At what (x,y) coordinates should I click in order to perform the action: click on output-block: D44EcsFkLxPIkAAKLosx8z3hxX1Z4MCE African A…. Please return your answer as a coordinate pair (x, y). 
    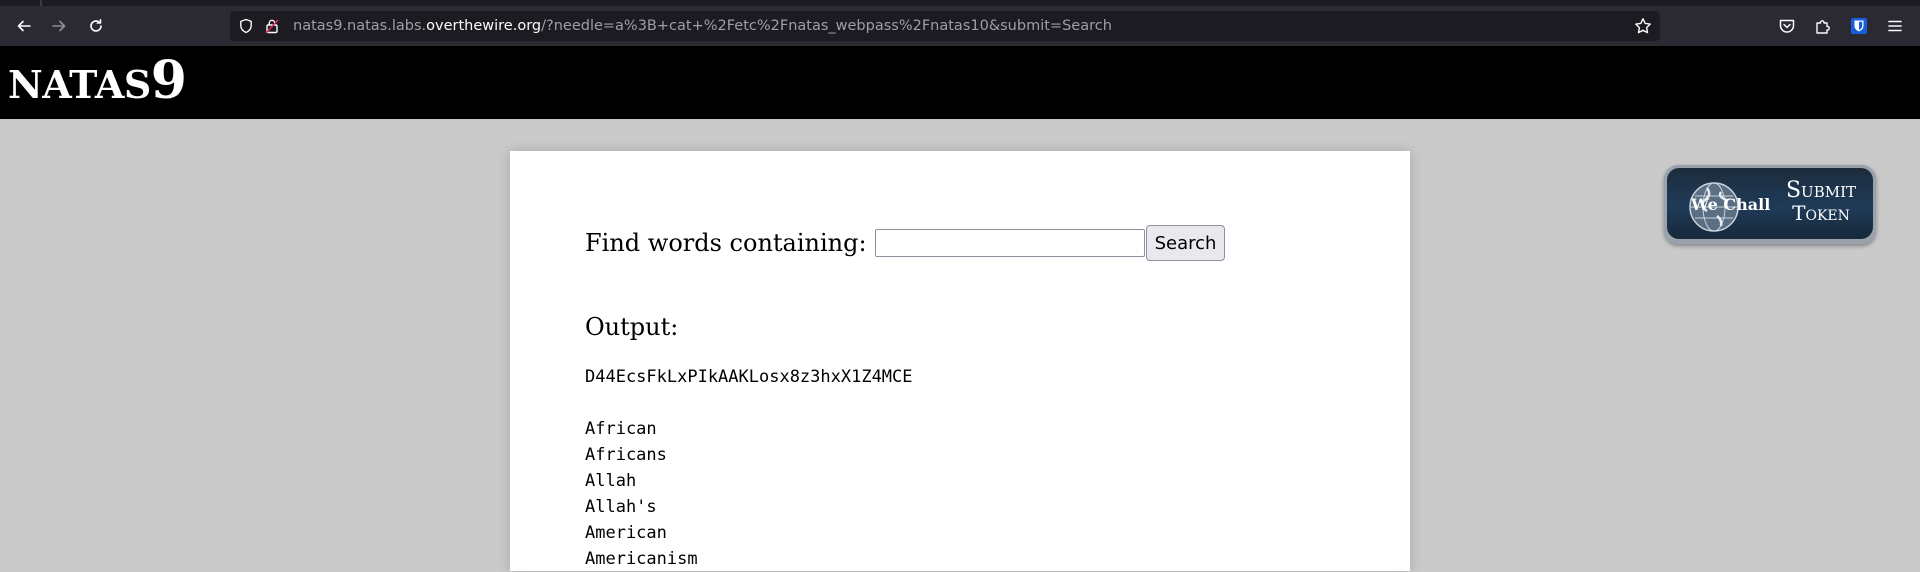
    Looking at the image, I should click on (749, 468).